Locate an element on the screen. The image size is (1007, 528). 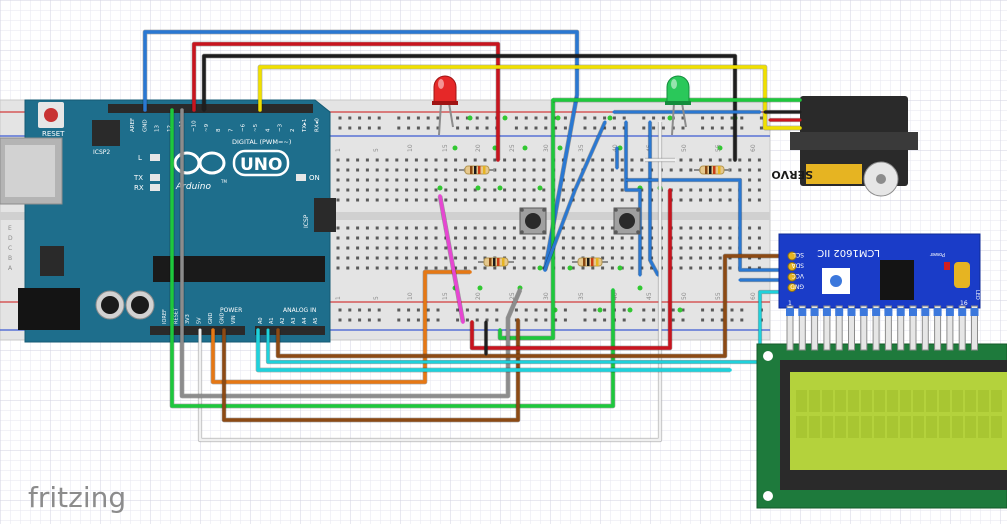
power-pin-label: RESET is located at coordinates (177, 315).